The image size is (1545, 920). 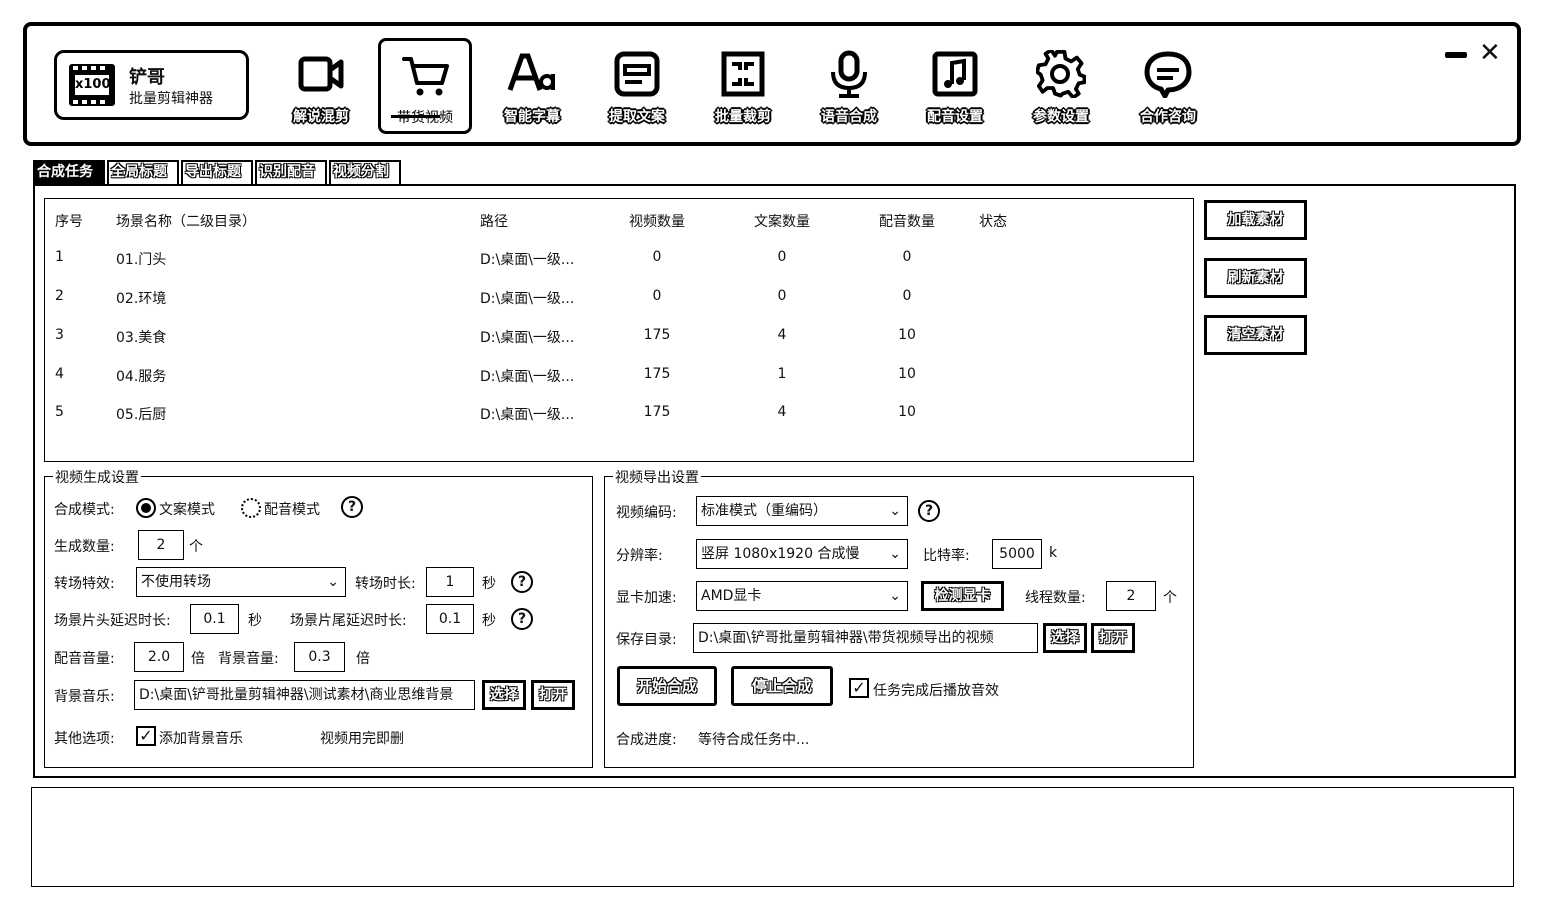 What do you see at coordinates (147, 77) in the screenshot?
I see `app-name: 铲哥` at bounding box center [147, 77].